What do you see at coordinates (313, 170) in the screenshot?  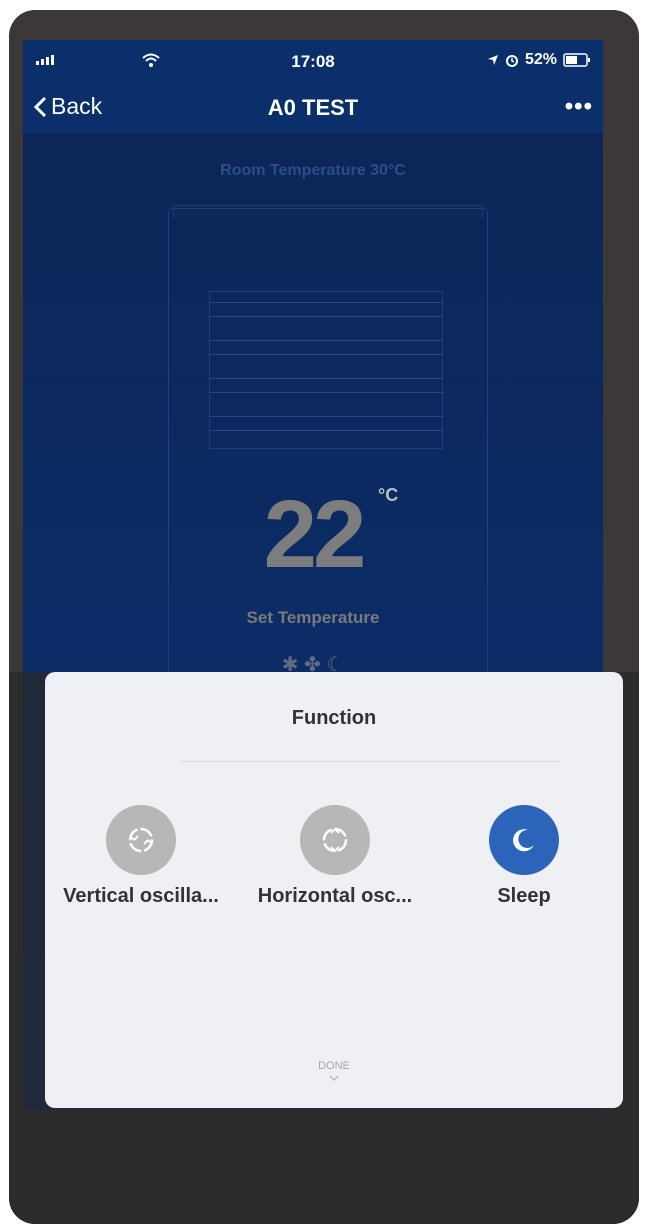 I see `room-temperature: Room Temperature 30°C` at bounding box center [313, 170].